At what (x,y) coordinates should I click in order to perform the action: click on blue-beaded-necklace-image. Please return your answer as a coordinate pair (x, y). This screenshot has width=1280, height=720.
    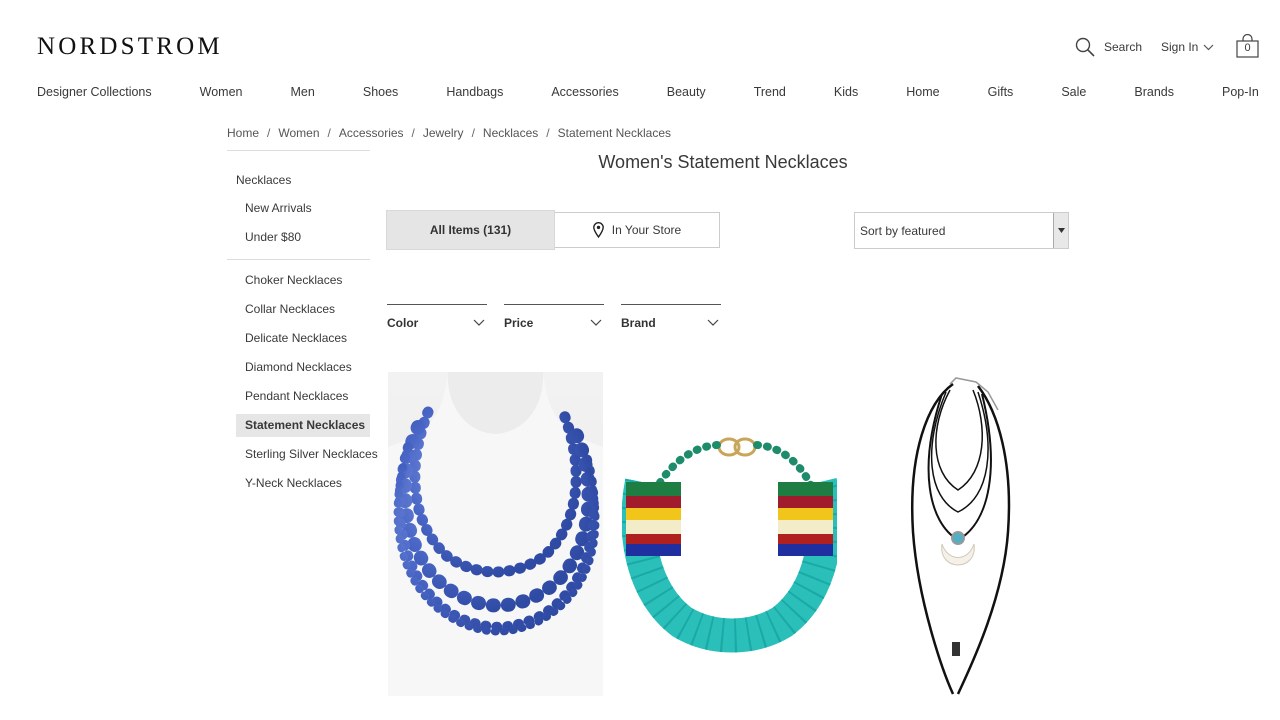
    Looking at the image, I should click on (495, 534).